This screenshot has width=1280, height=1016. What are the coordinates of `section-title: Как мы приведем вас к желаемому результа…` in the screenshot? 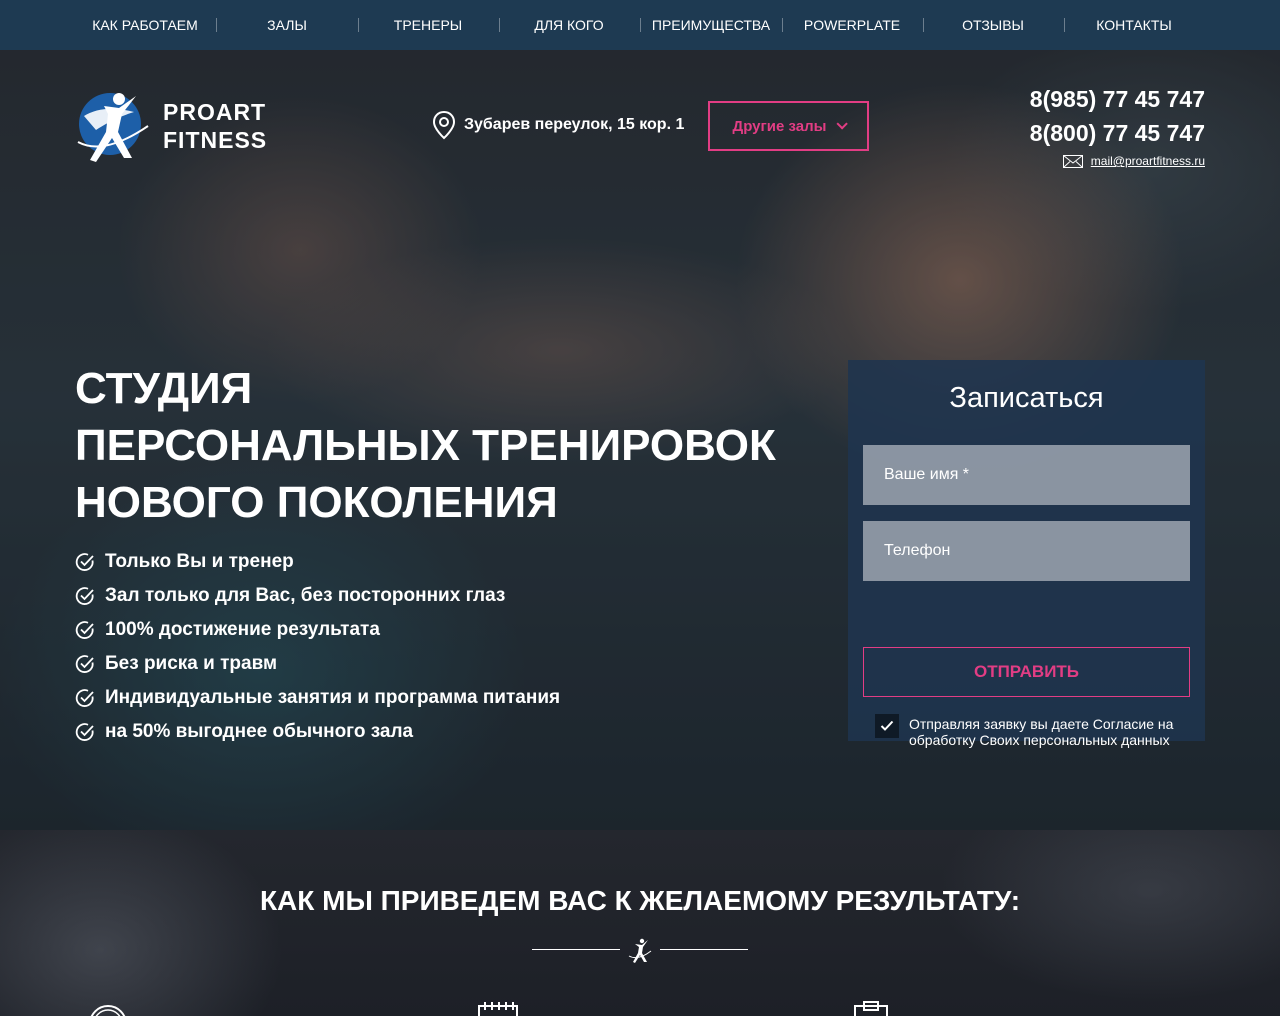 It's located at (640, 900).